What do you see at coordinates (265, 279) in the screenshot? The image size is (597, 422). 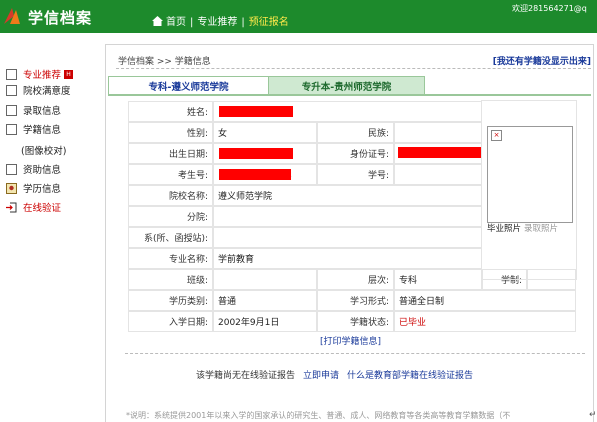 I see `class-value` at bounding box center [265, 279].